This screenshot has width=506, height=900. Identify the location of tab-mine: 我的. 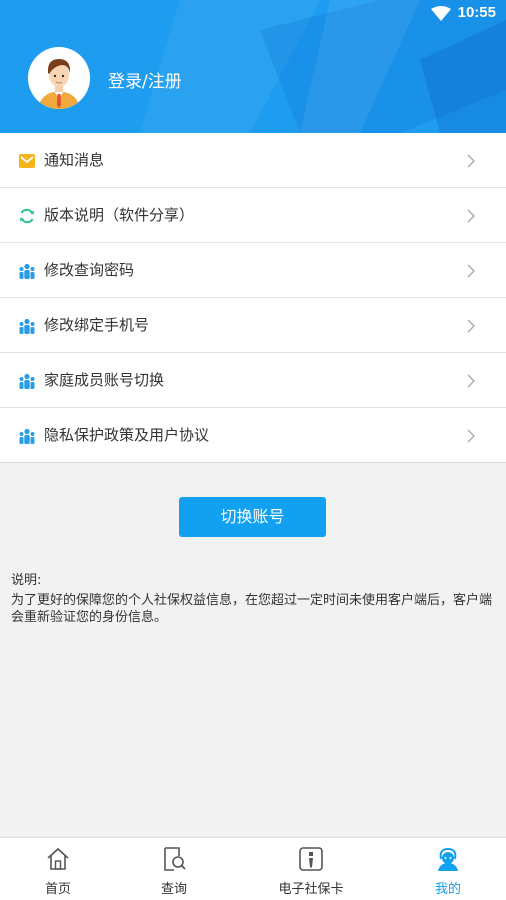
(448, 869).